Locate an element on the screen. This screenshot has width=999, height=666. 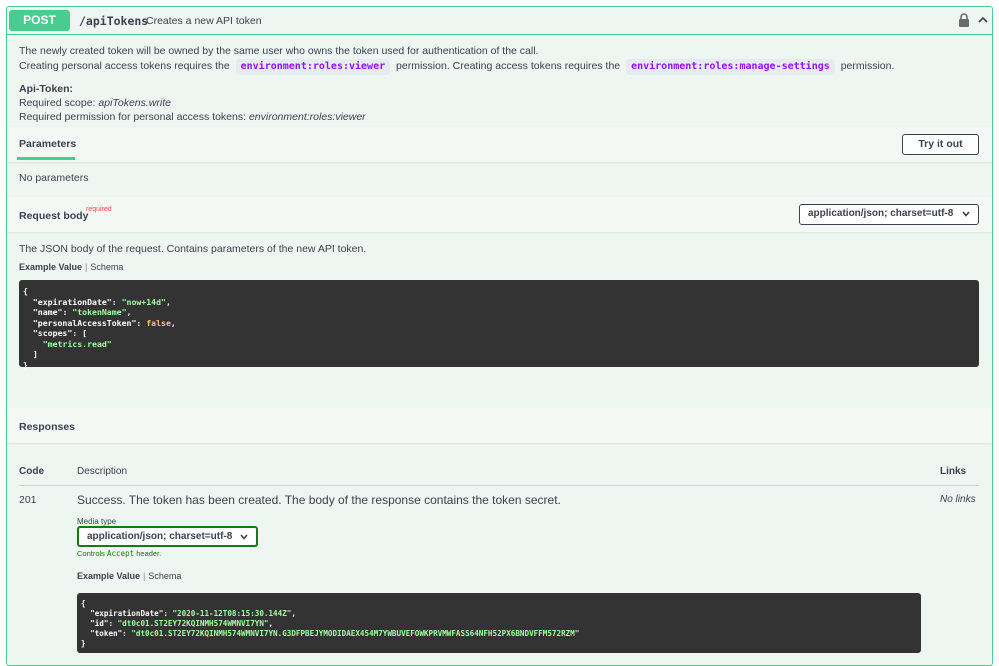
request-example-tabs: Example Value | Schema is located at coordinates (71, 267).